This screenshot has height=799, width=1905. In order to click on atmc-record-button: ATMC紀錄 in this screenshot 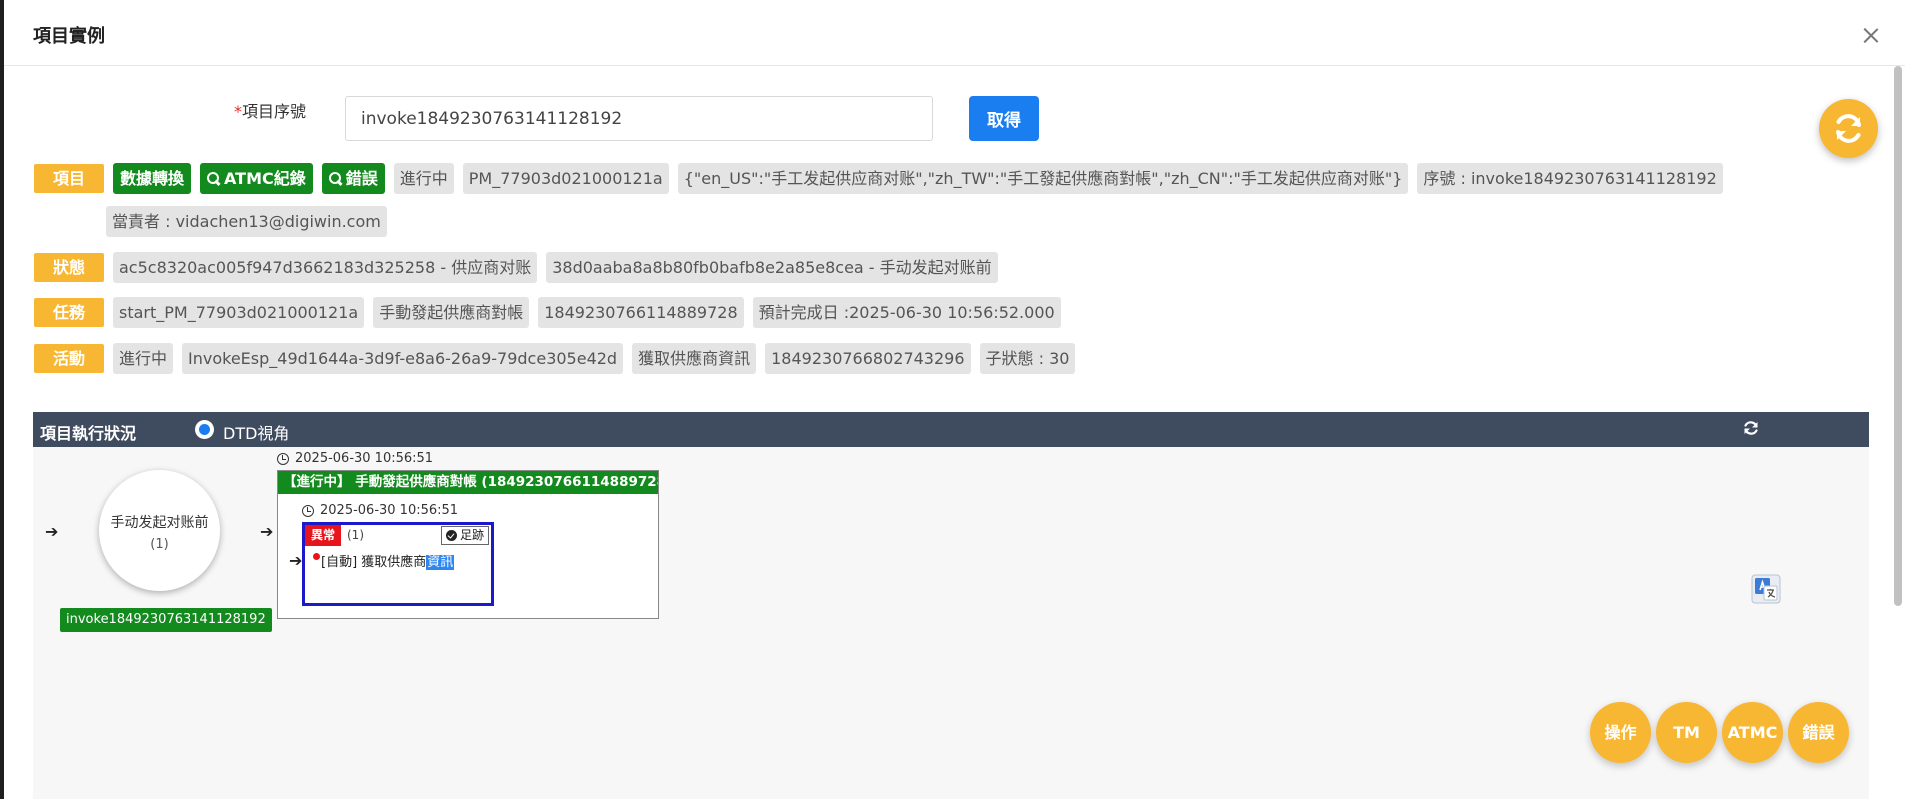, I will do `click(256, 178)`.